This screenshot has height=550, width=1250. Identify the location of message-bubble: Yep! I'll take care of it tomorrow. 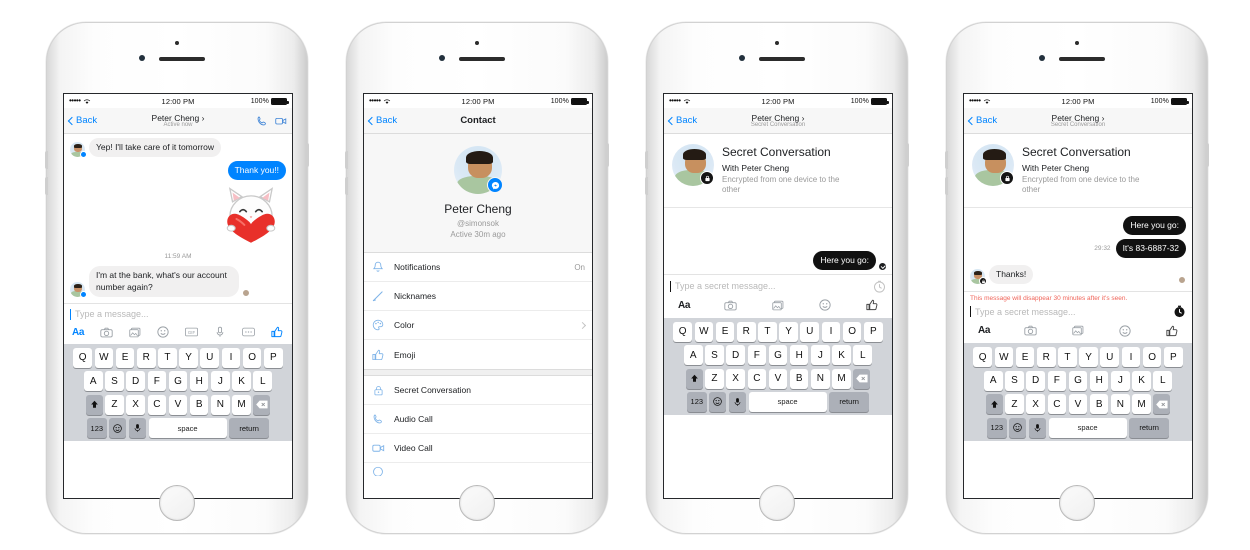
(155, 148).